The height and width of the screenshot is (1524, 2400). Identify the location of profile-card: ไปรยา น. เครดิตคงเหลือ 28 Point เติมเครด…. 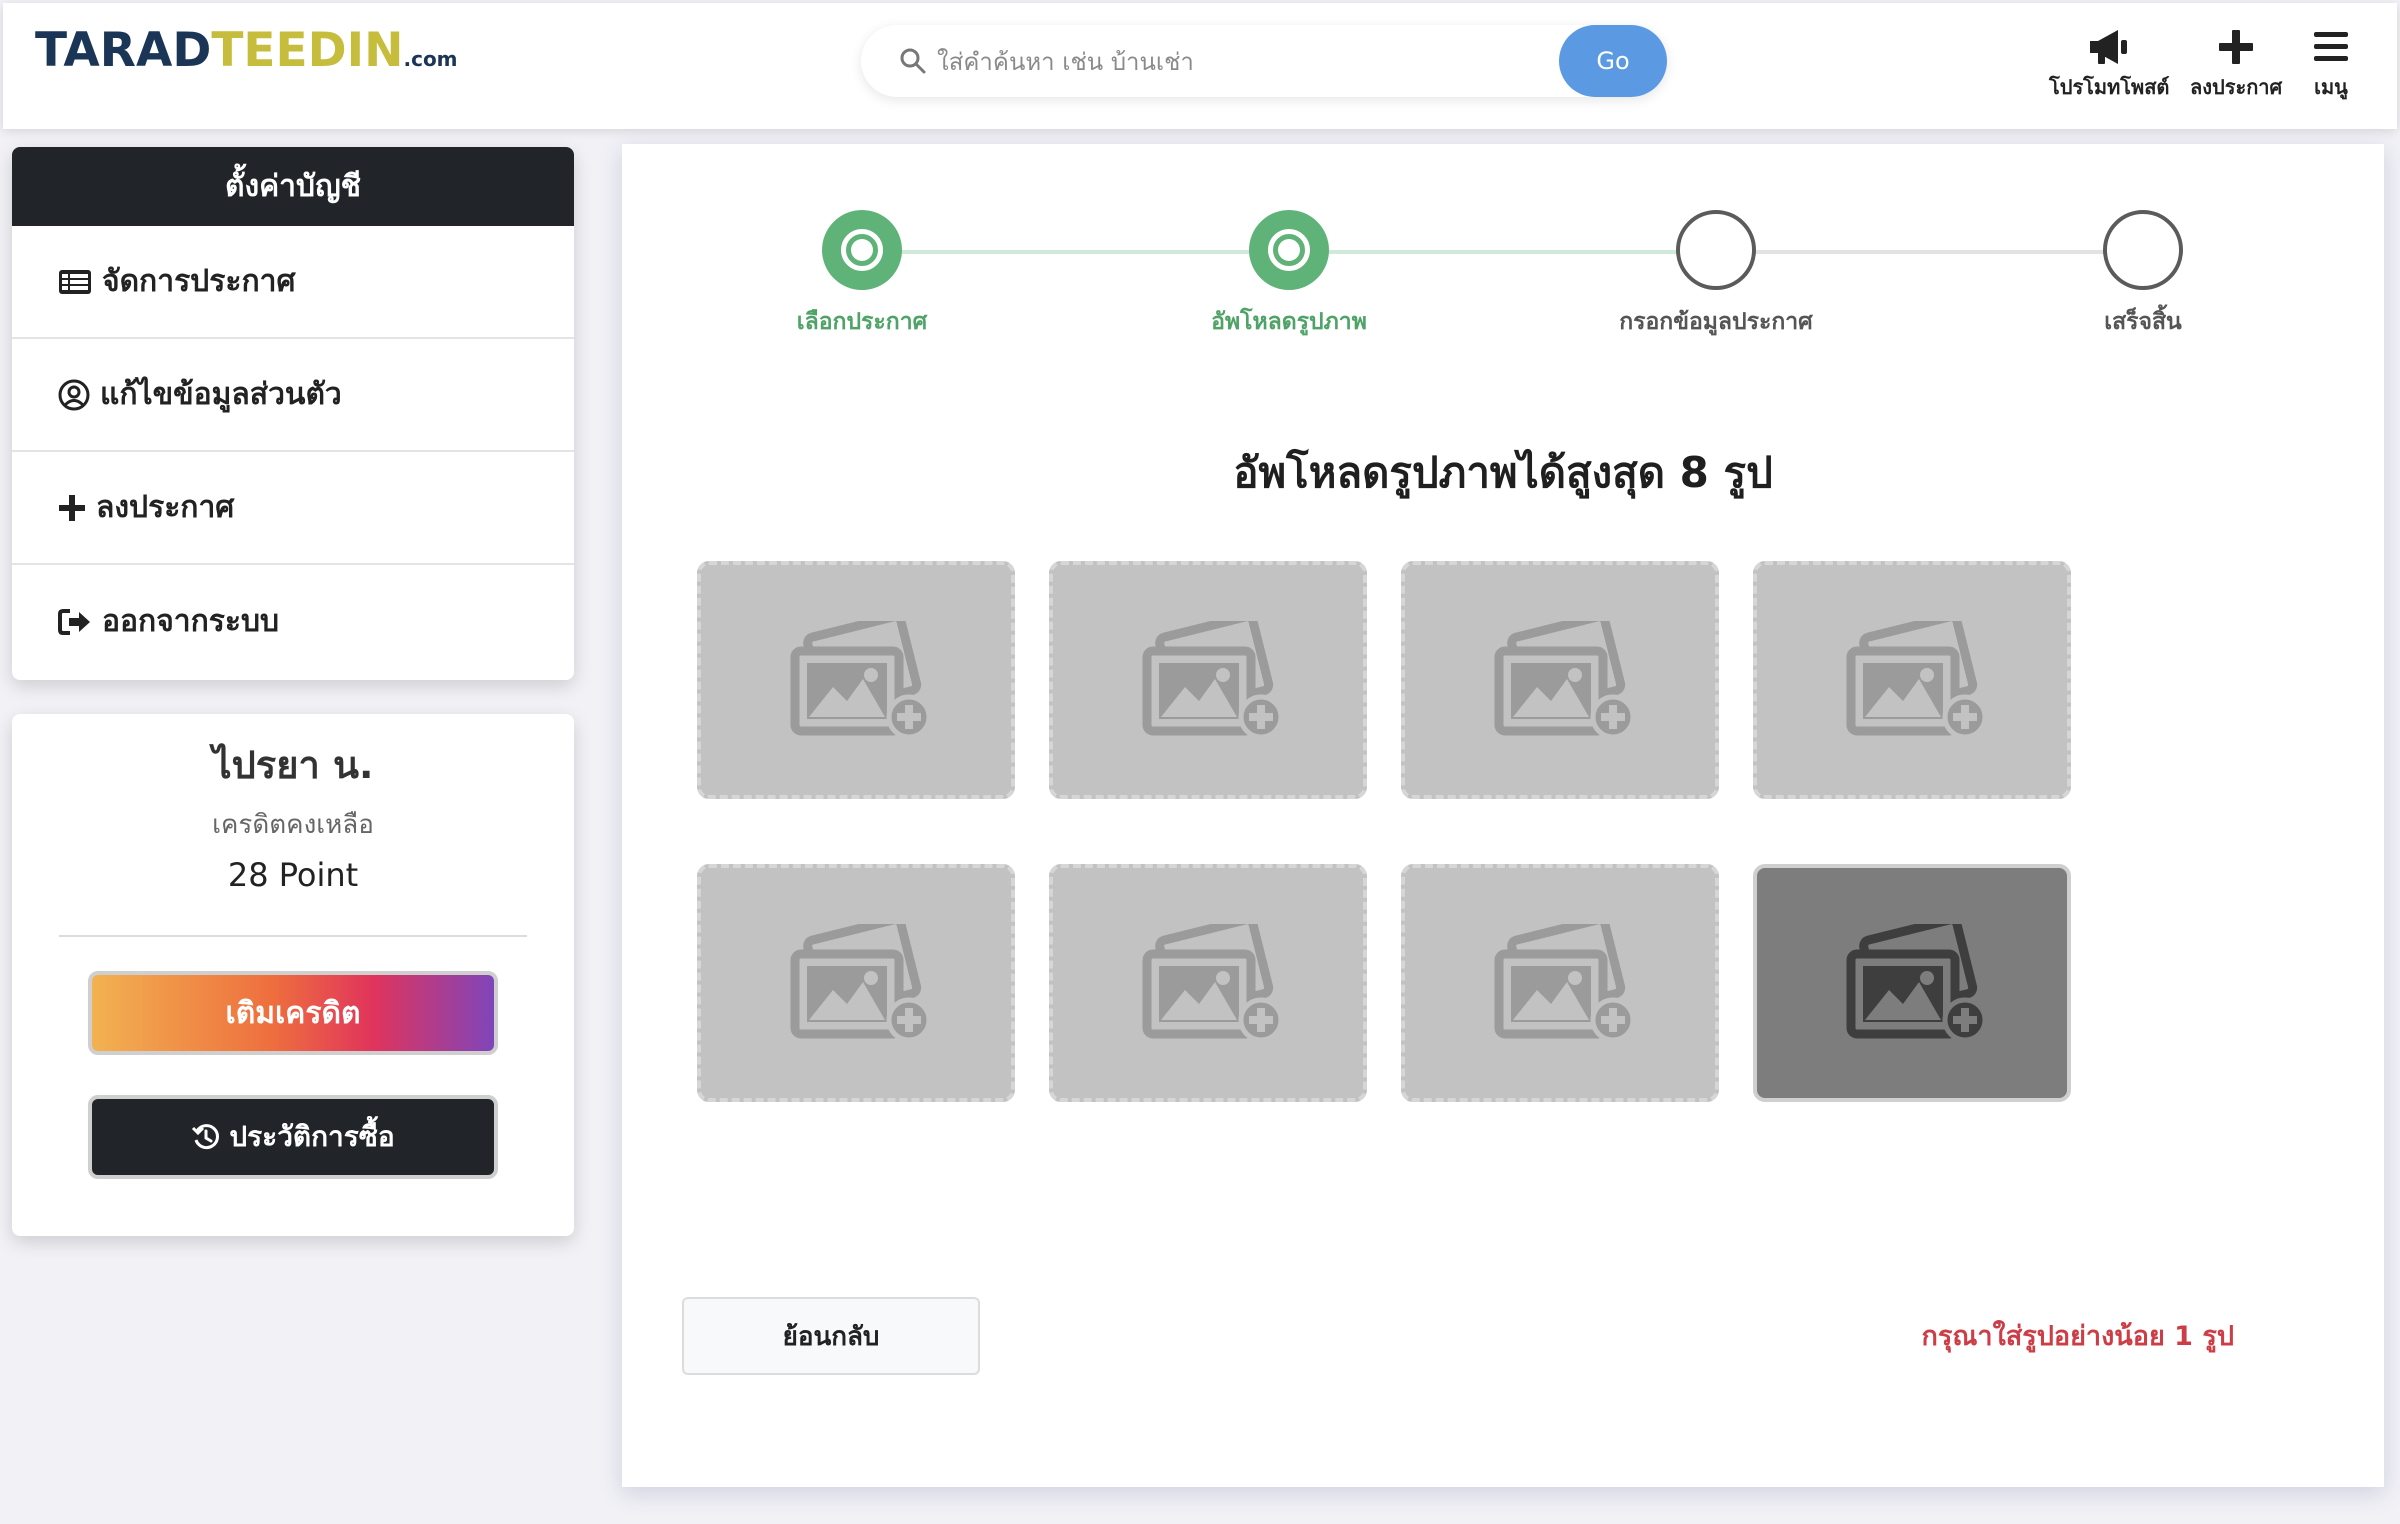
(293, 975).